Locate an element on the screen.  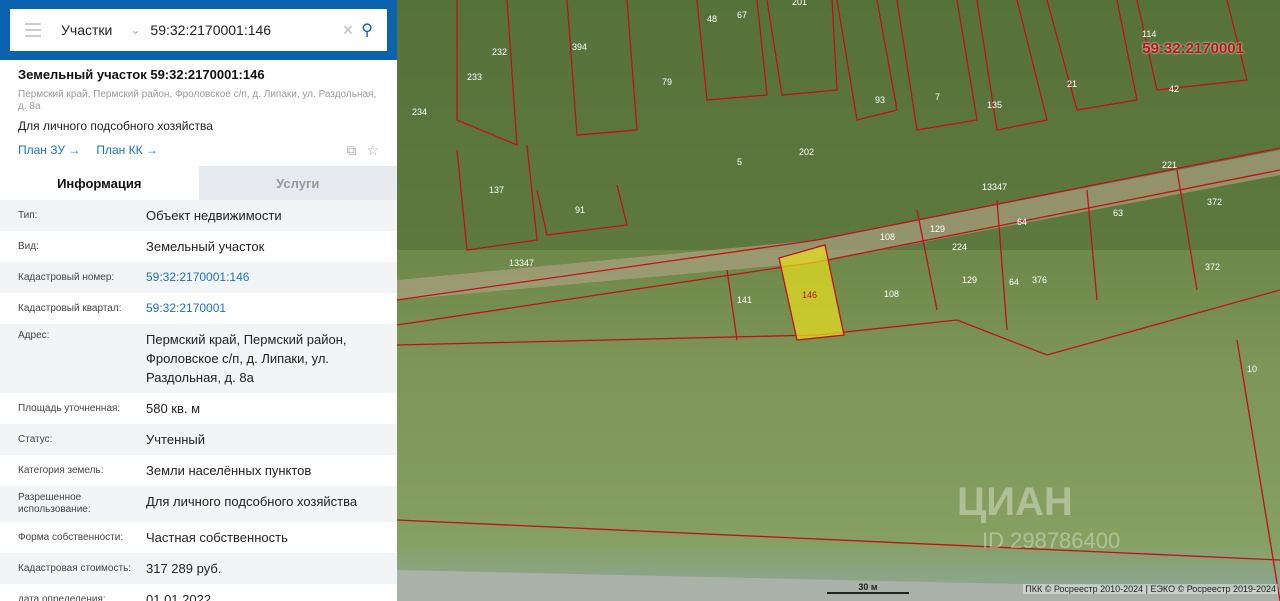
table-row: Кадастровая стоимость: 317 289 руб. is located at coordinates (198, 568).